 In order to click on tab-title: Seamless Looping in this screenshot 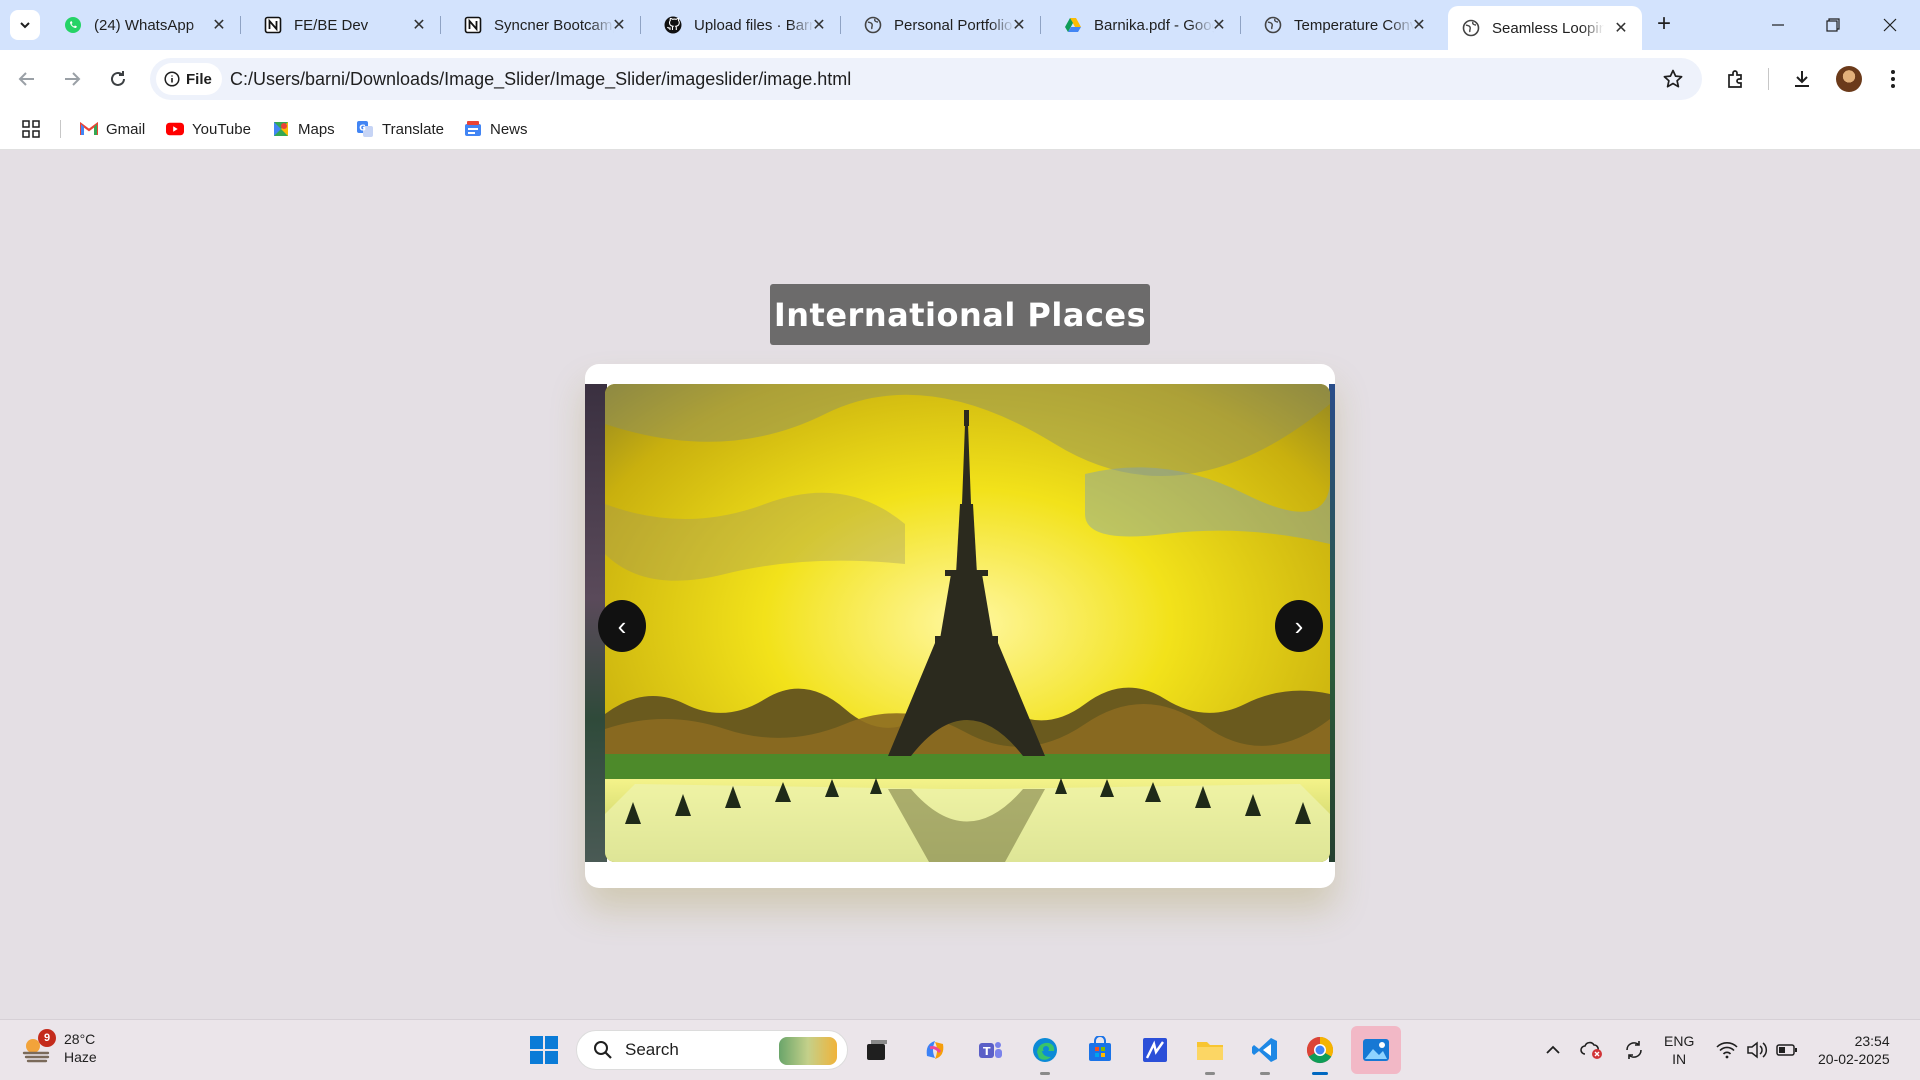, I will do `click(1548, 28)`.